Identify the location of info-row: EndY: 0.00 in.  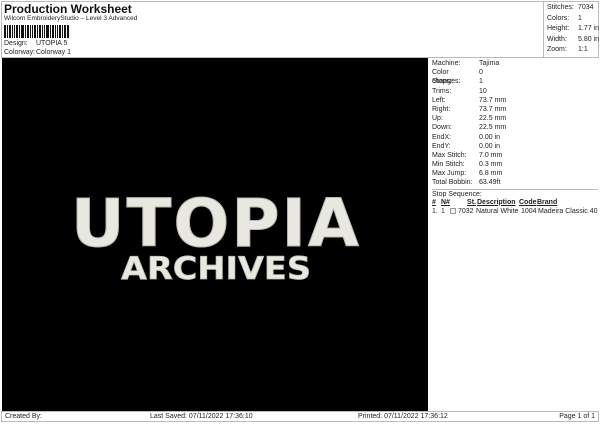
(515, 146).